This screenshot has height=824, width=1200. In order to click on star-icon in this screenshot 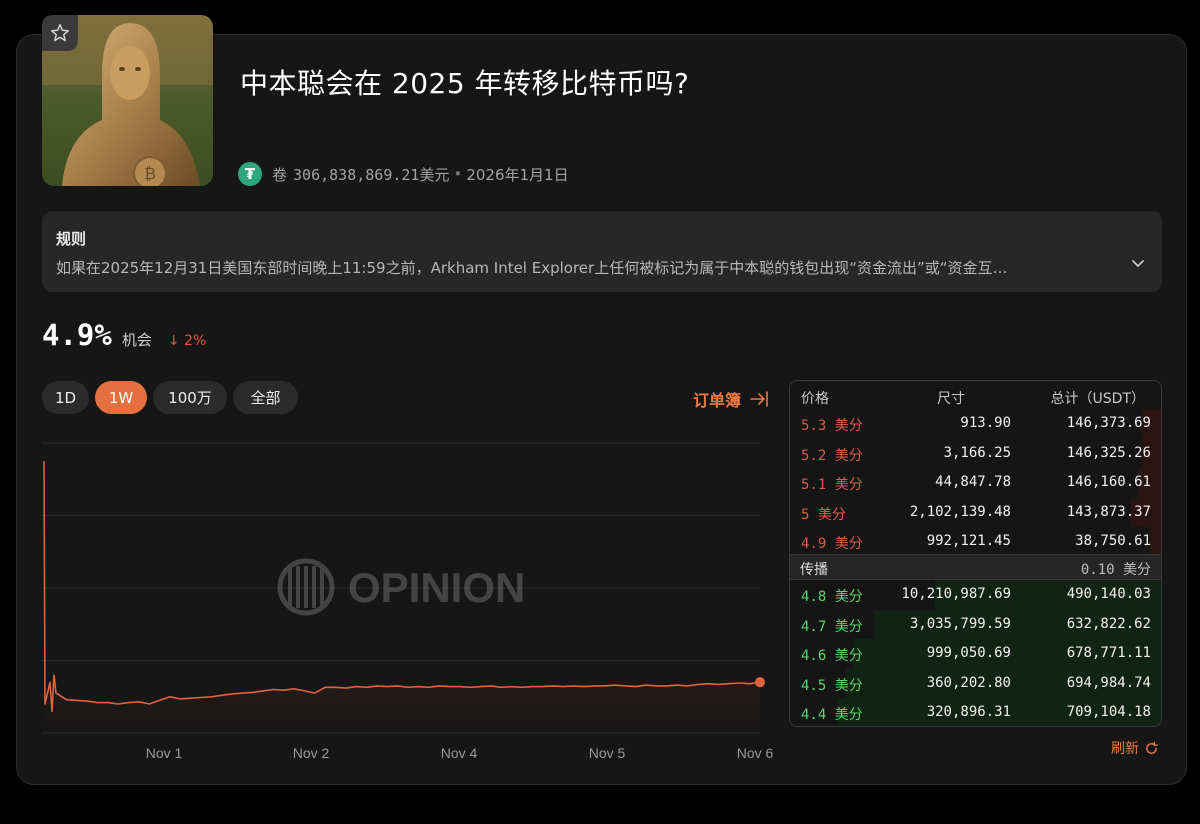, I will do `click(60, 33)`.